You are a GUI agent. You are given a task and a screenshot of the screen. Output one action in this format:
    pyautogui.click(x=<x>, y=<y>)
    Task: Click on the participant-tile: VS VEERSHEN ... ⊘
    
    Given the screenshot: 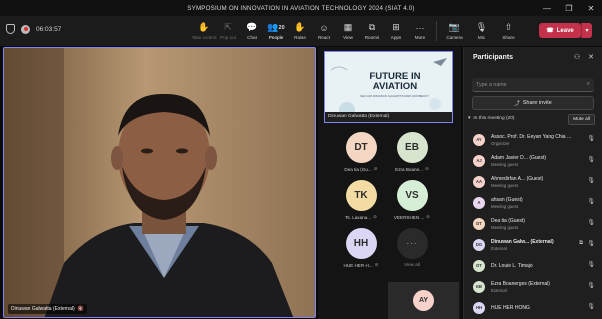 What is the action you would take?
    pyautogui.click(x=412, y=200)
    